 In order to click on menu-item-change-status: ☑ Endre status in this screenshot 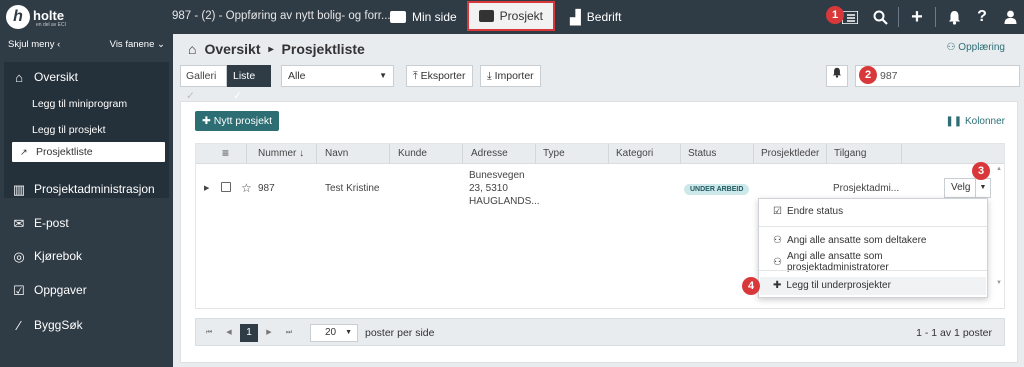, I will do `click(808, 211)`.